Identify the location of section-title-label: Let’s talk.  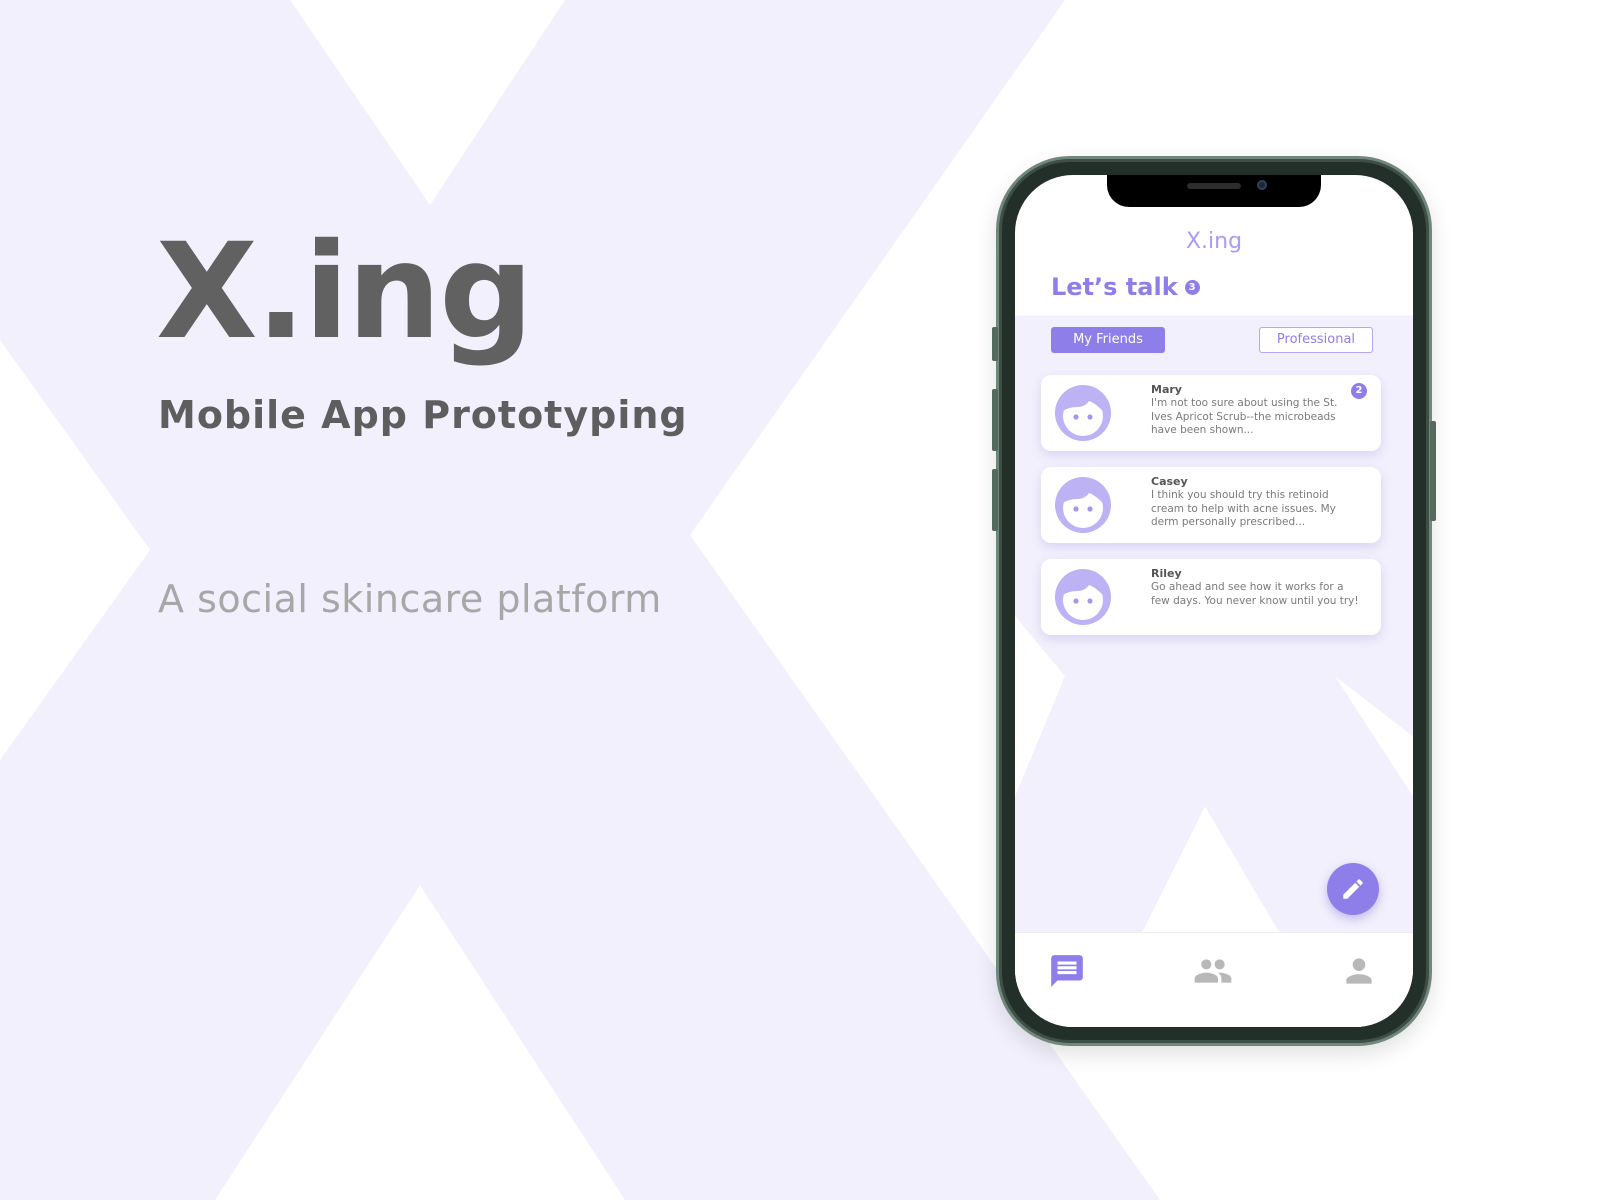
(1114, 287).